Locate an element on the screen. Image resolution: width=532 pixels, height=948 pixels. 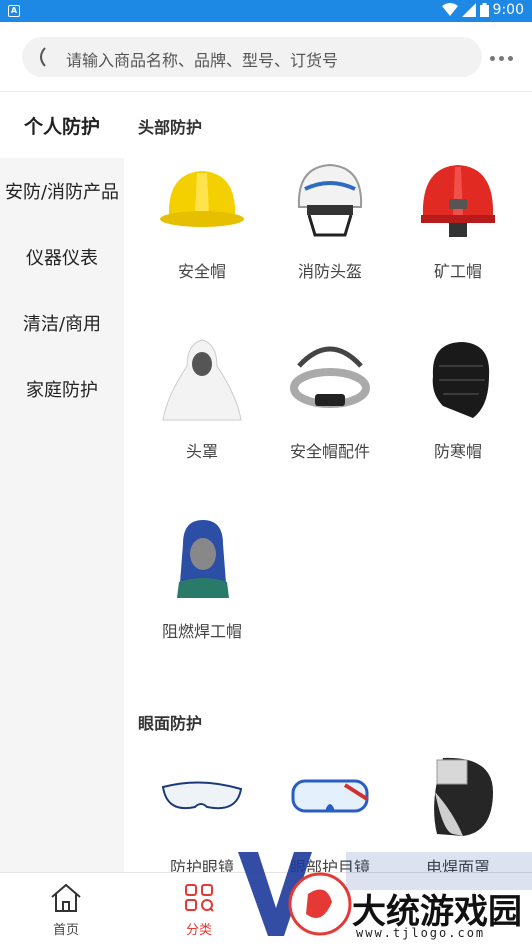
category-icon is located at coordinates (199, 898).